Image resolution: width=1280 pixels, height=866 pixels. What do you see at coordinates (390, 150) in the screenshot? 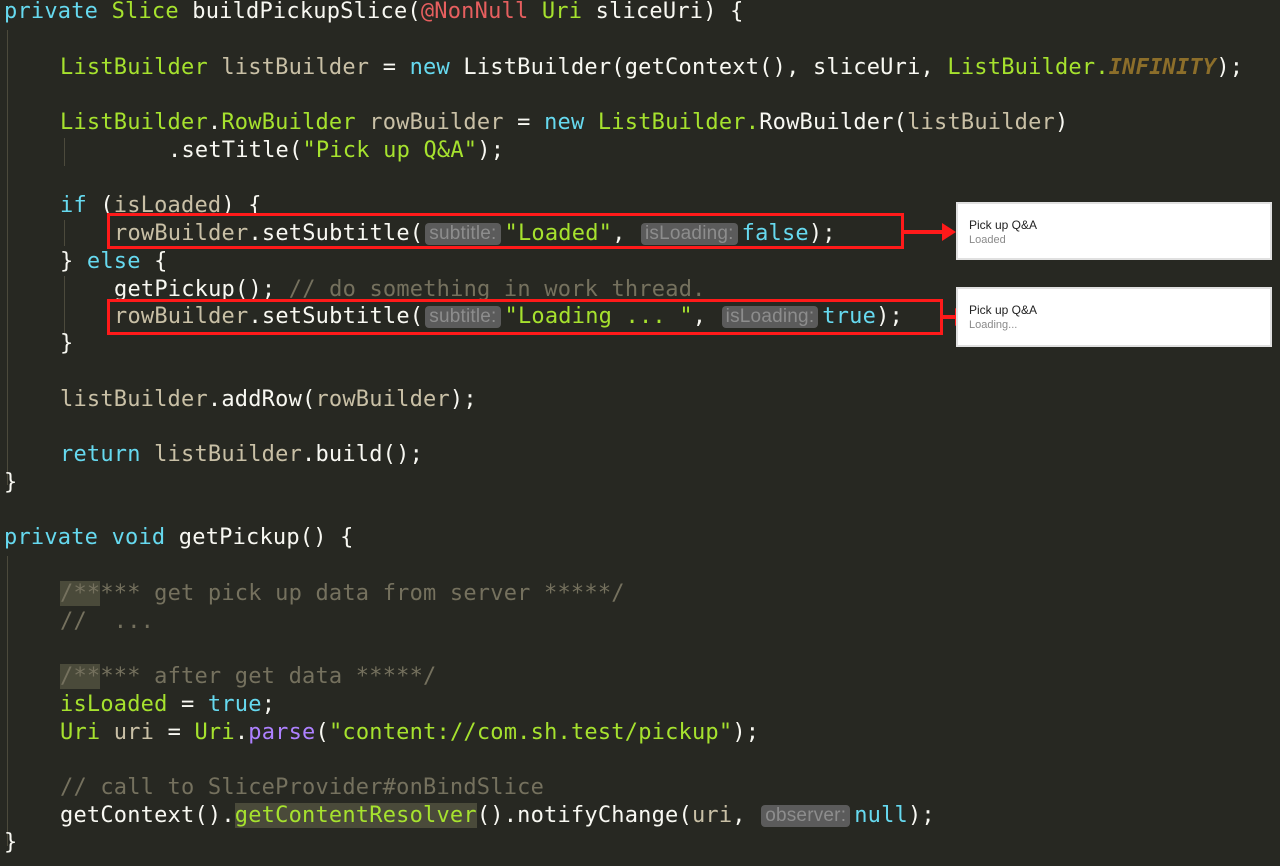
I see `string-literal: "Pick up Q&A"` at bounding box center [390, 150].